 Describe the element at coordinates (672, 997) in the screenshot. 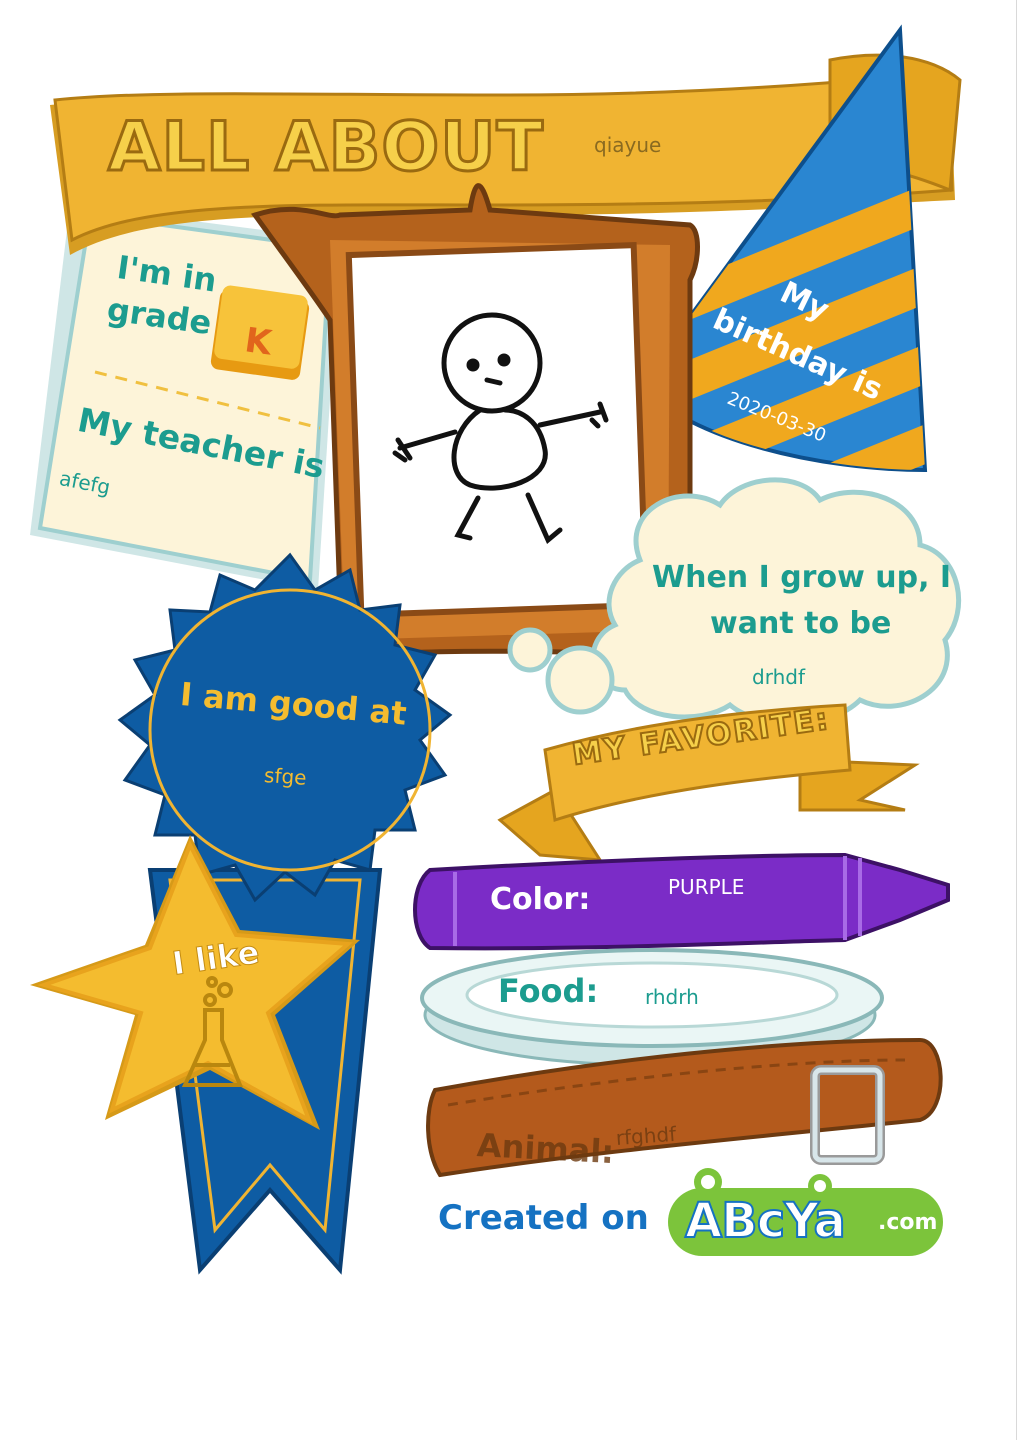

I see `food-value: rhdrh` at that location.